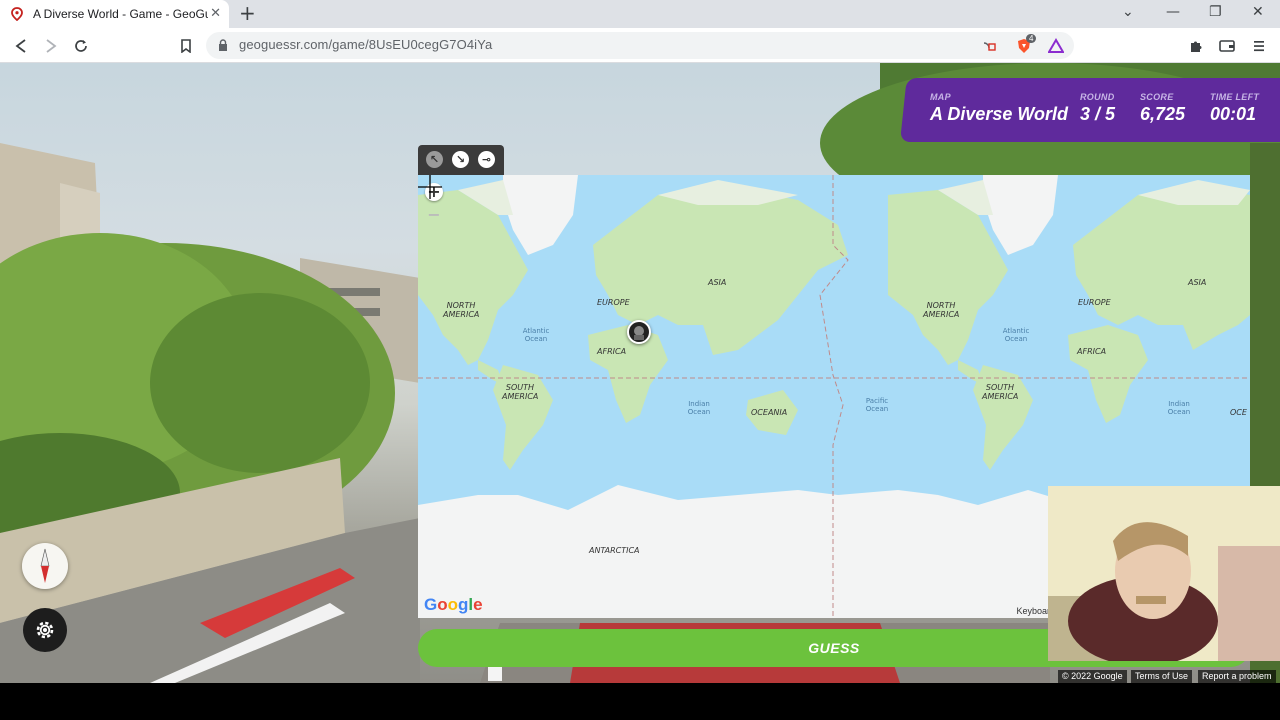 Image resolution: width=1280 pixels, height=720 pixels. I want to click on guess-marker-avatar, so click(639, 332).